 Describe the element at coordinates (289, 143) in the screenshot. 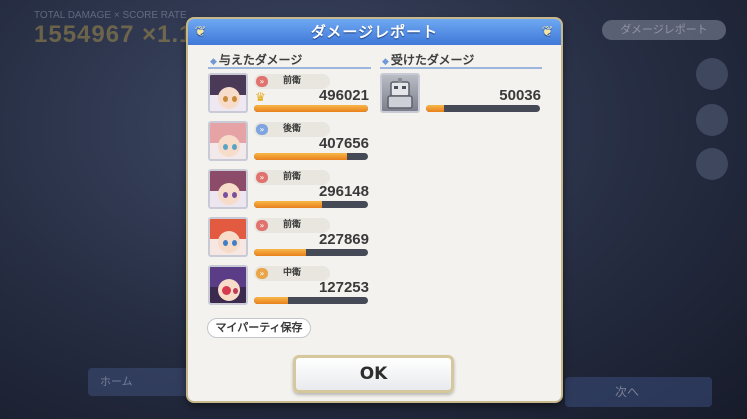

I see `character-row: 後衛 » 407656` at that location.